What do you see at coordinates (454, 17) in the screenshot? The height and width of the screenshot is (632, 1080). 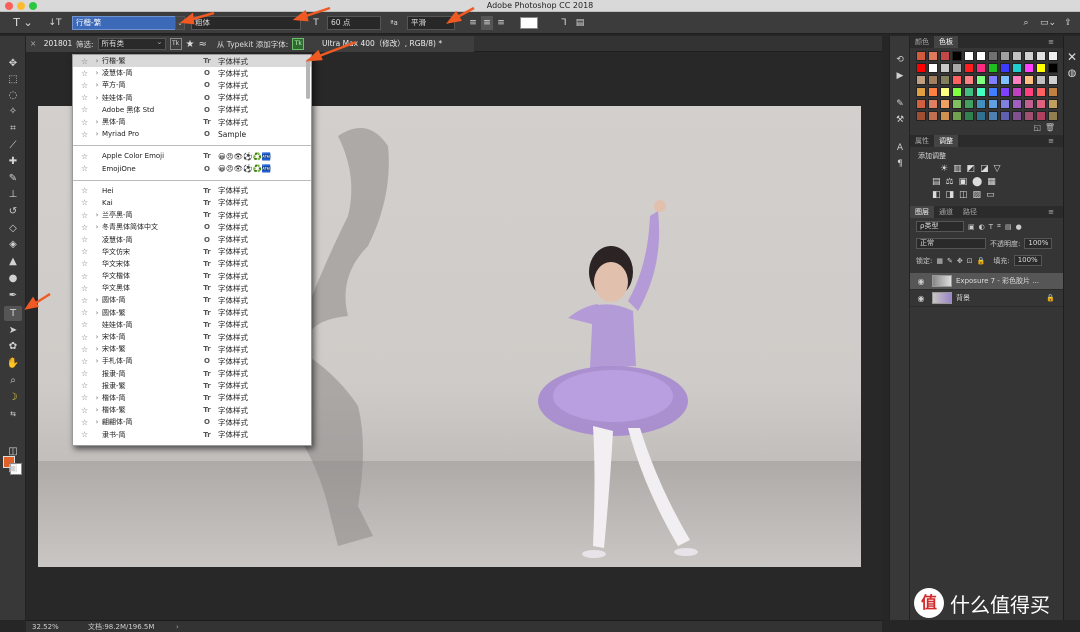 I see `arrow-3-head` at bounding box center [454, 17].